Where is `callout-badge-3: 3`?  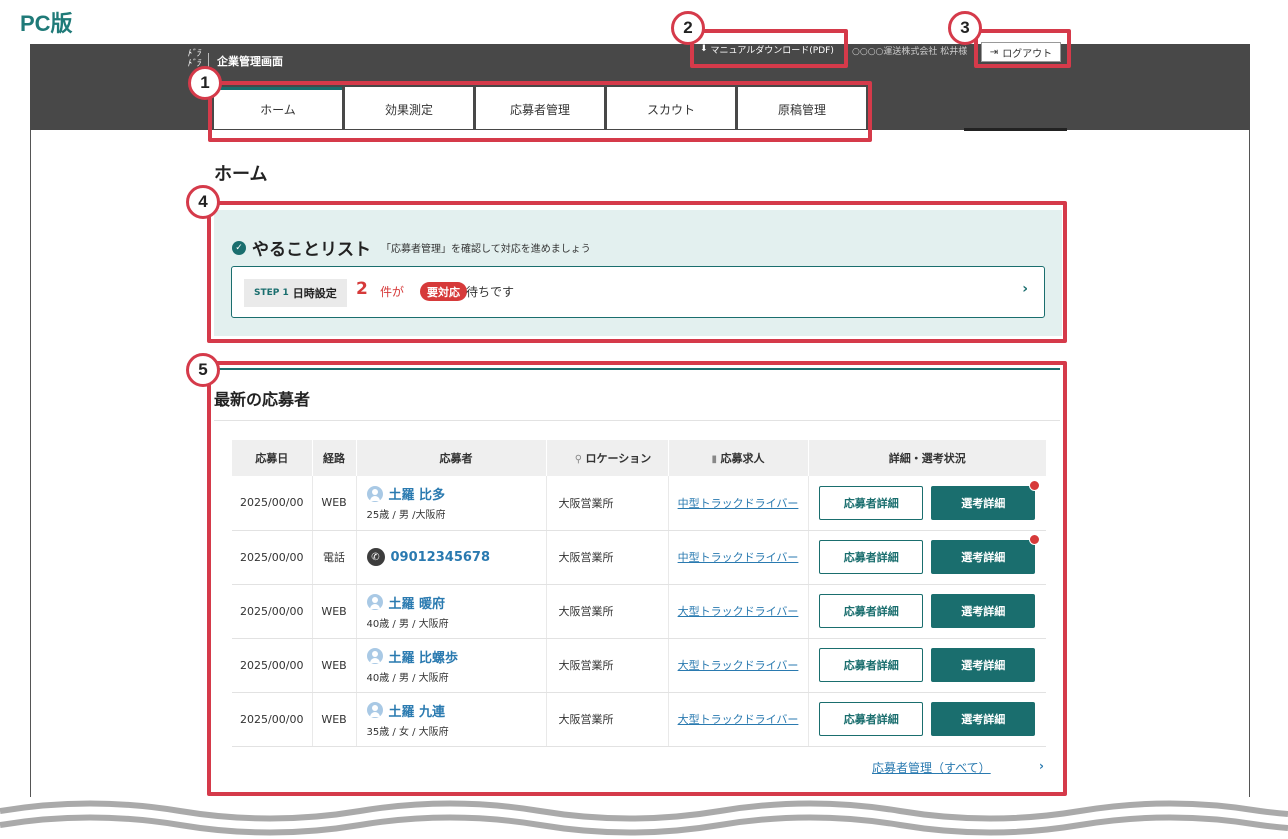
callout-badge-3: 3 is located at coordinates (965, 28).